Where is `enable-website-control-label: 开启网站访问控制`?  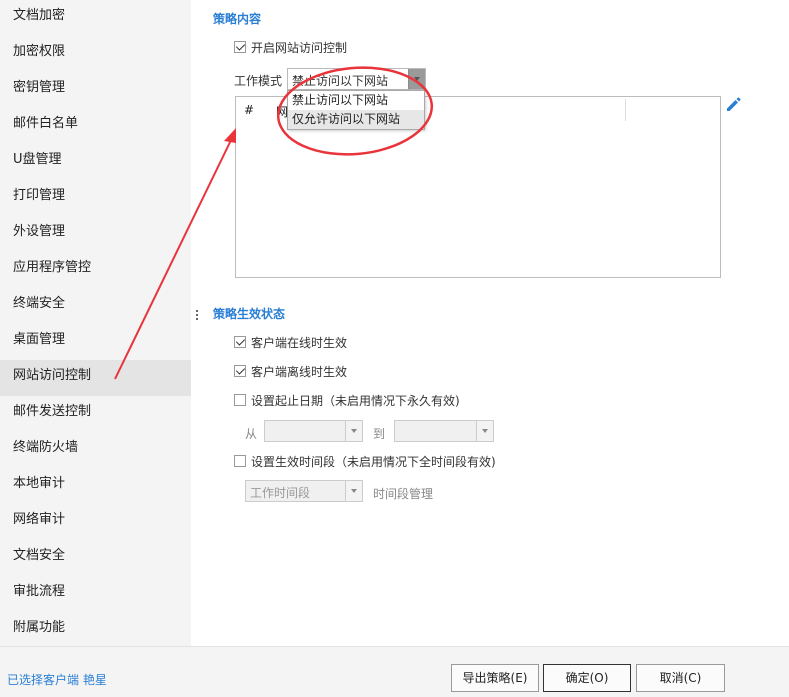 enable-website-control-label: 开启网站访问控制 is located at coordinates (299, 47).